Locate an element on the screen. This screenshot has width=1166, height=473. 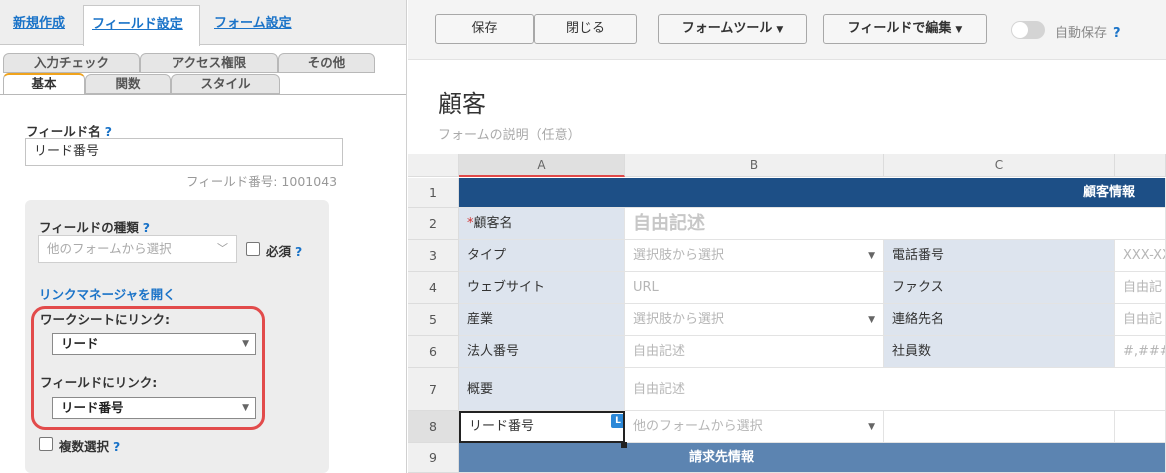
autosave-label: 自動保存? is located at coordinates (1088, 33).